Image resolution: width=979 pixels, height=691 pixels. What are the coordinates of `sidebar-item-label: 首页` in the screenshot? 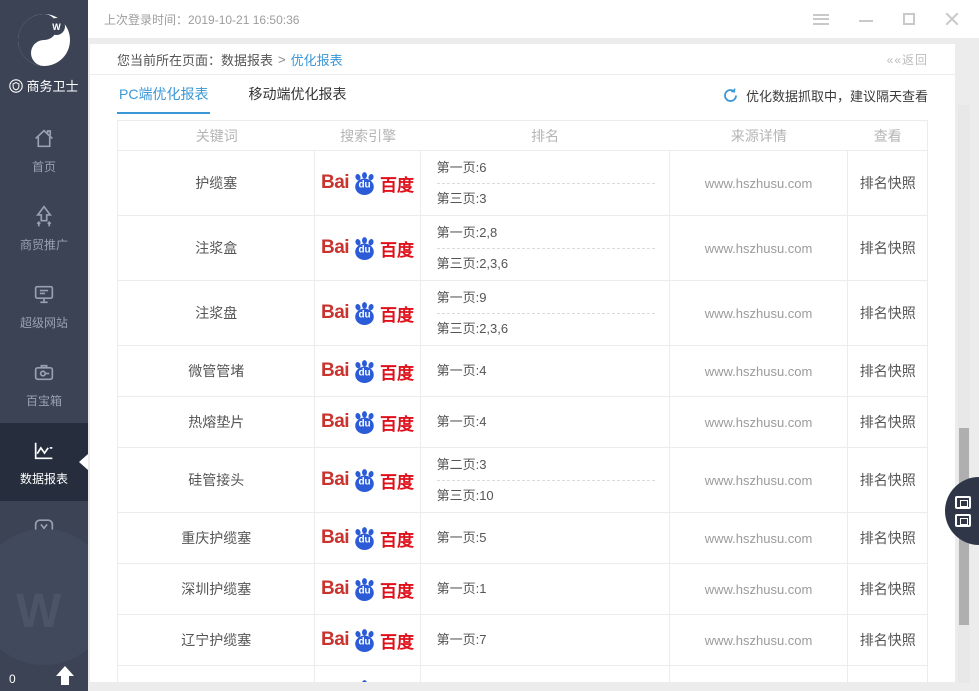 It's located at (43, 166).